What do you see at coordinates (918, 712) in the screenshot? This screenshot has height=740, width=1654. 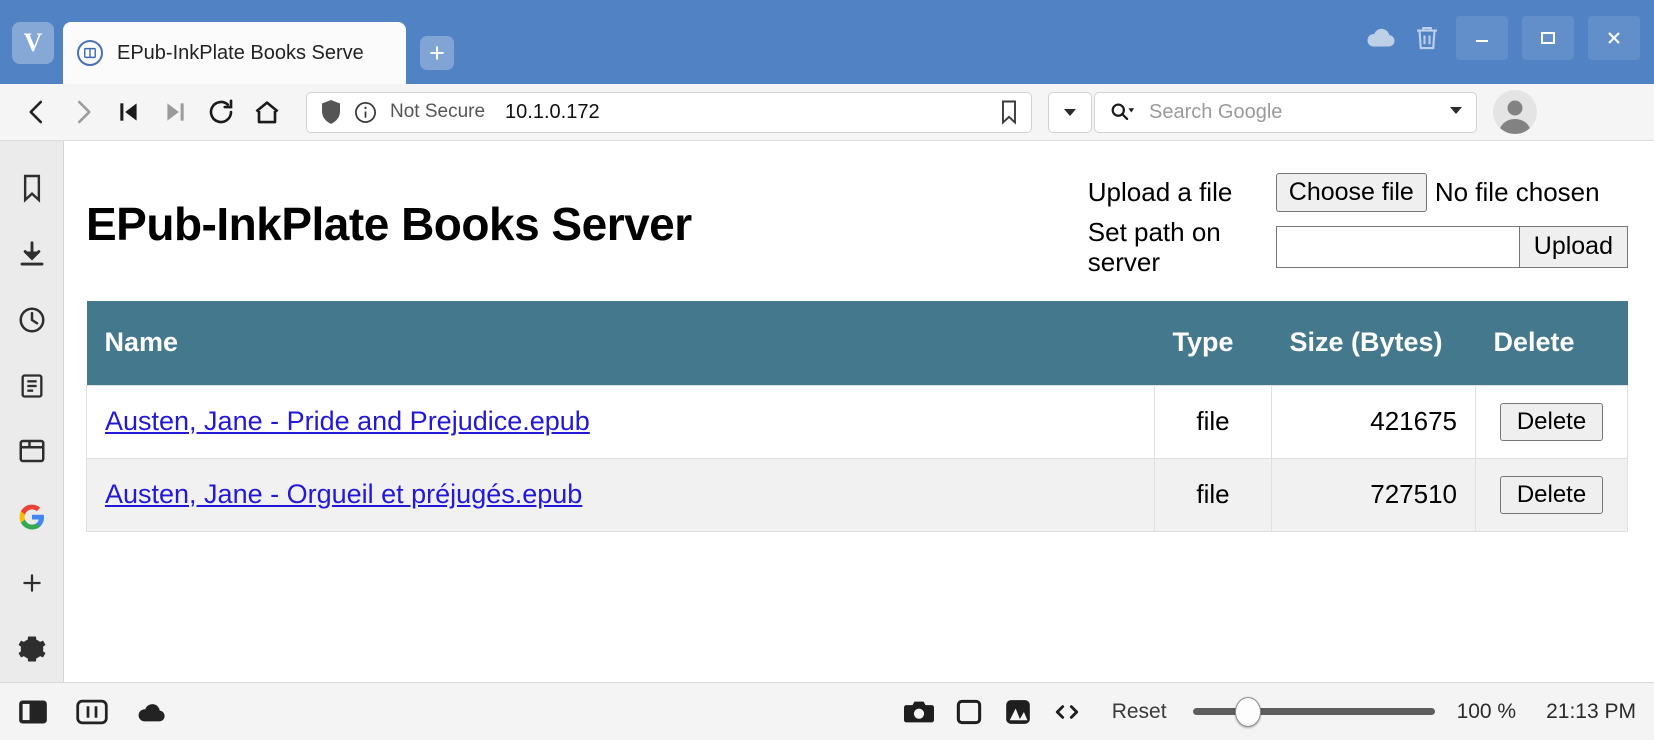 I see `camera-icon` at bounding box center [918, 712].